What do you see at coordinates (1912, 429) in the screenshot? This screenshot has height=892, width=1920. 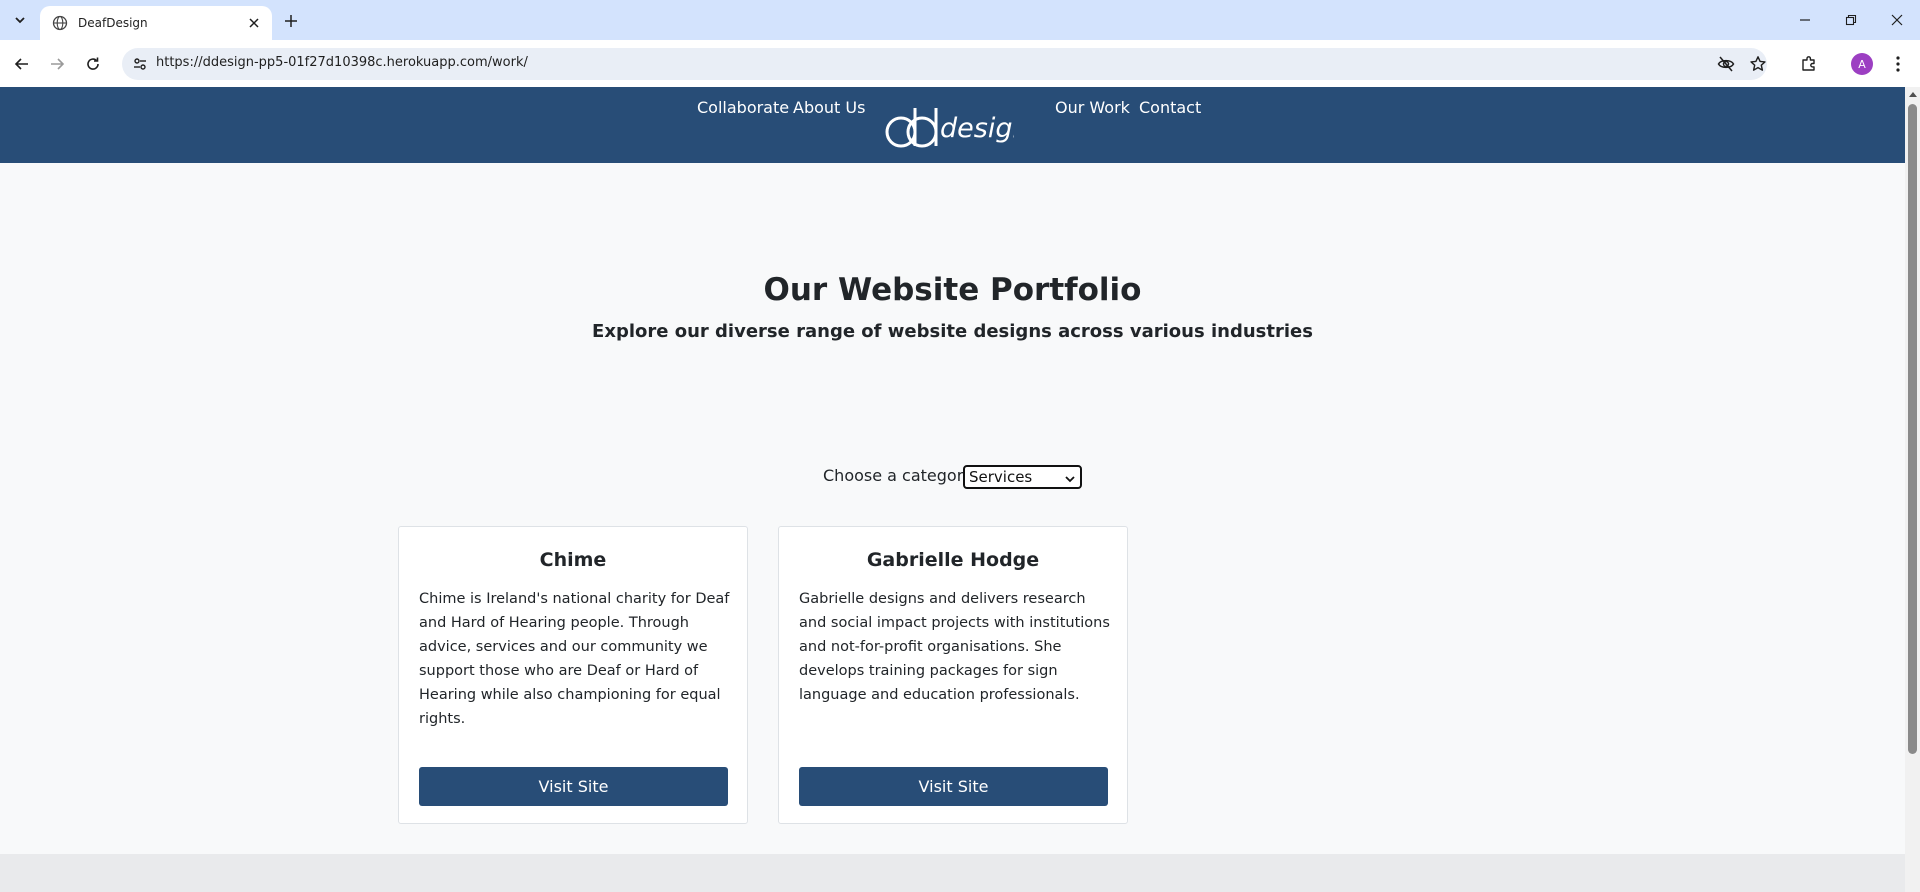 I see `scrollbar-thumb` at bounding box center [1912, 429].